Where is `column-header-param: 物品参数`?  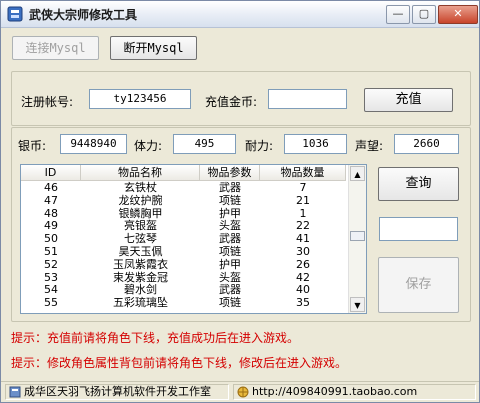
column-header-param: 物品参数 is located at coordinates (230, 172).